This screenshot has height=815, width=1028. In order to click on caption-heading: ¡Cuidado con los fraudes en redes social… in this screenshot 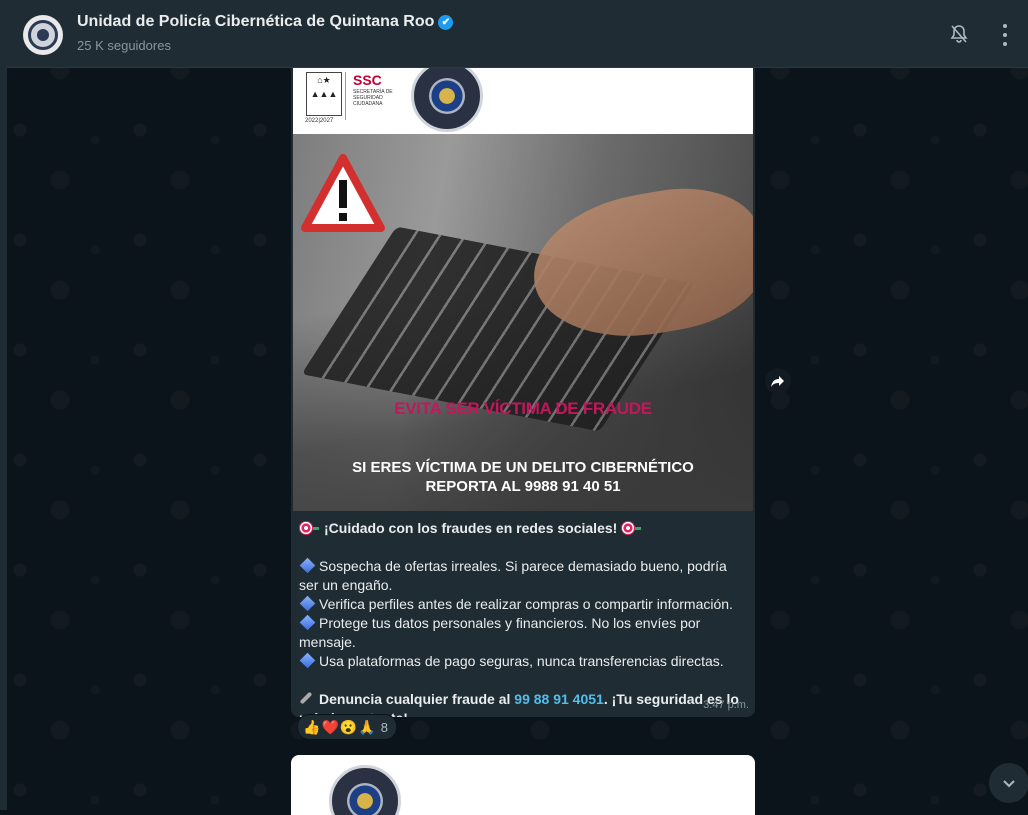, I will do `click(524, 528)`.